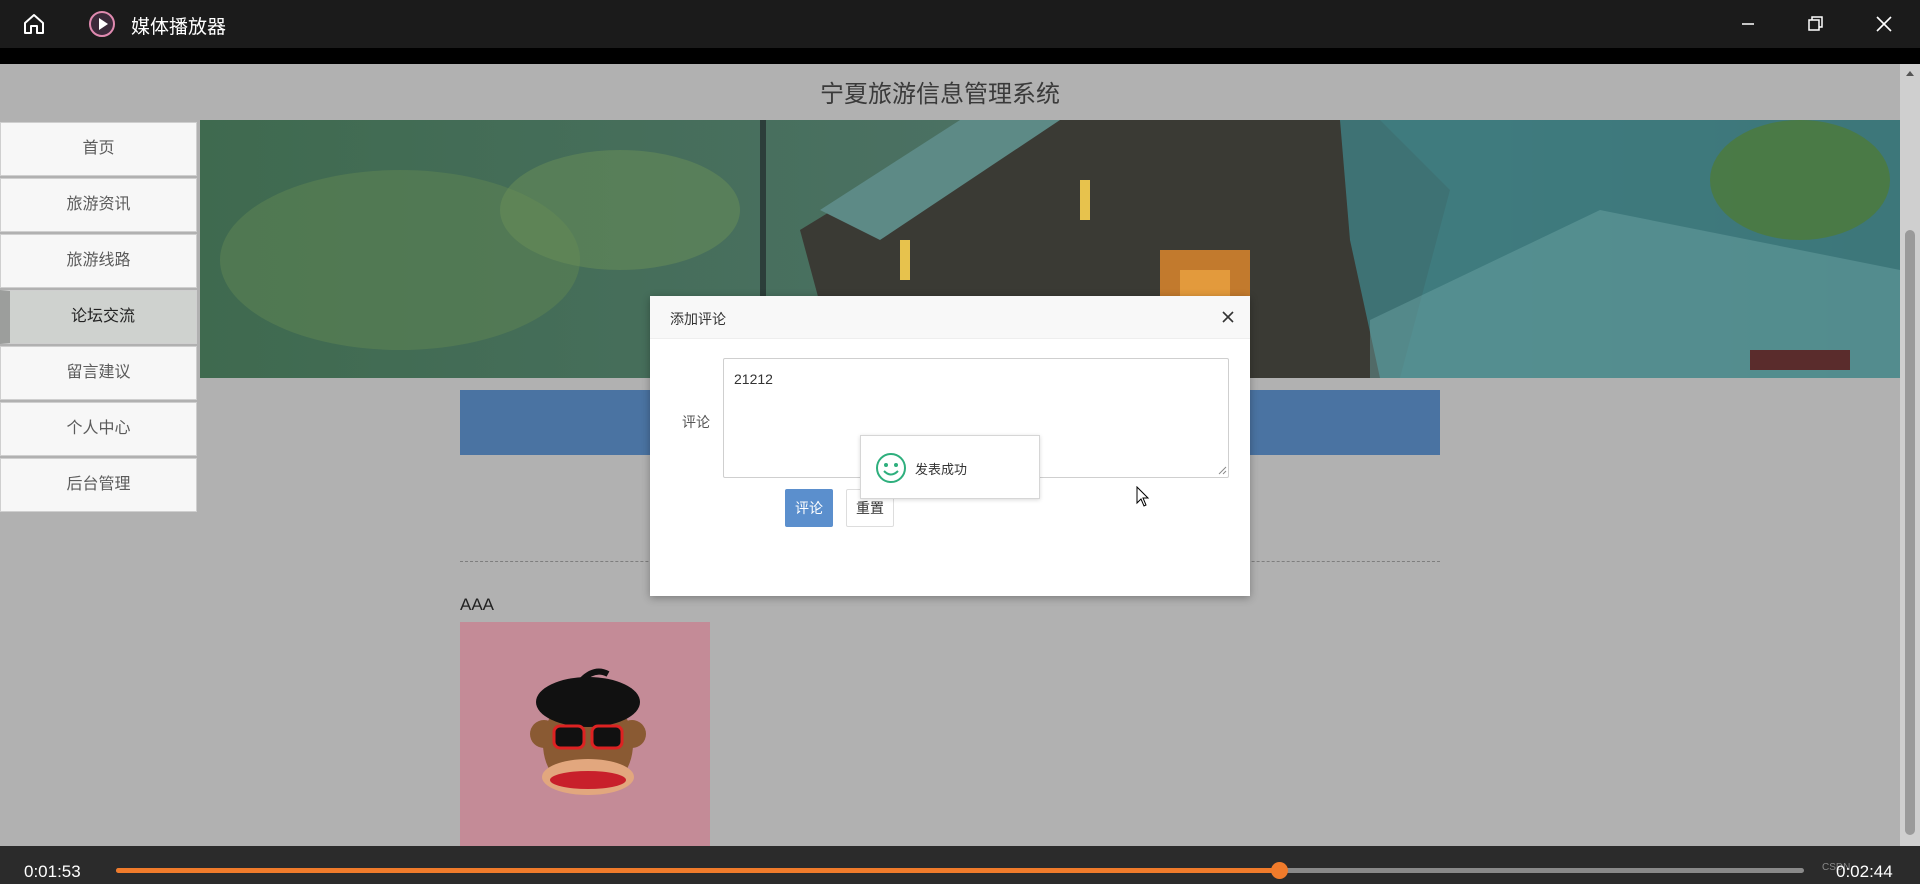 This screenshot has height=884, width=1920. I want to click on sidebar-nav: 首页 旅游资讯 旅游线路 论坛交流 留言建议 个人中心 后台管理, so click(98, 318).